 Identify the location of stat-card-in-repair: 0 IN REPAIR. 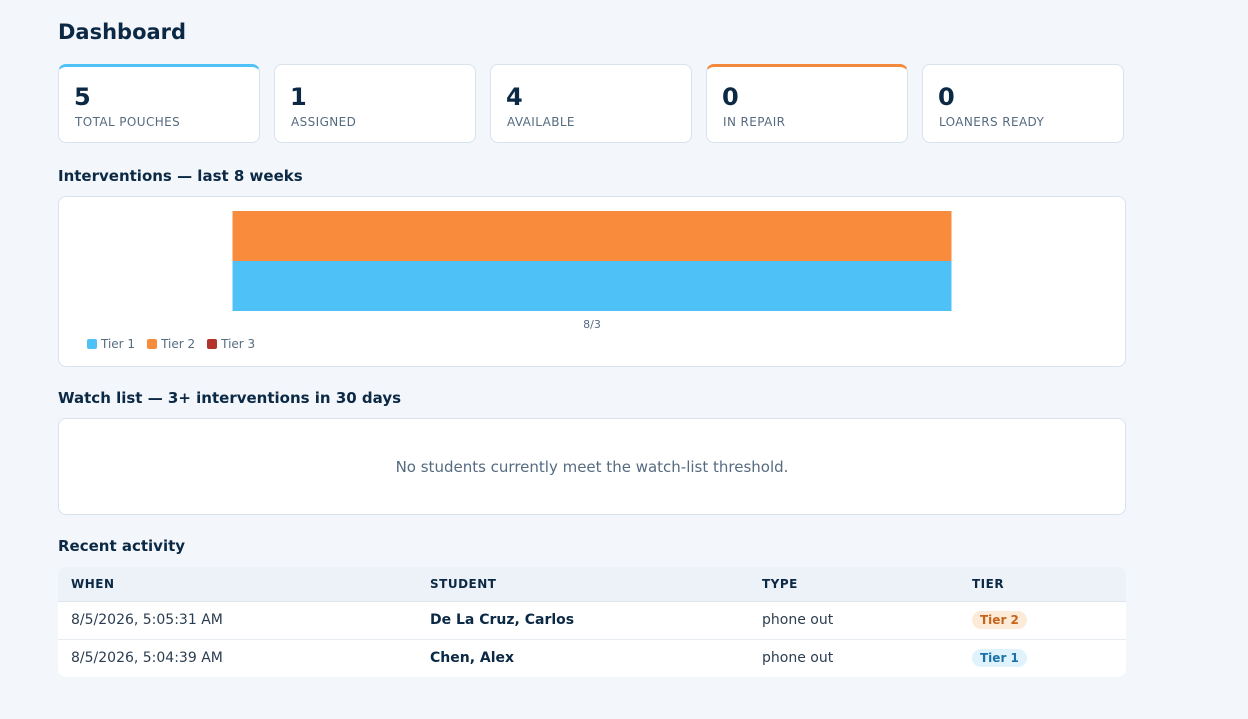
(807, 103).